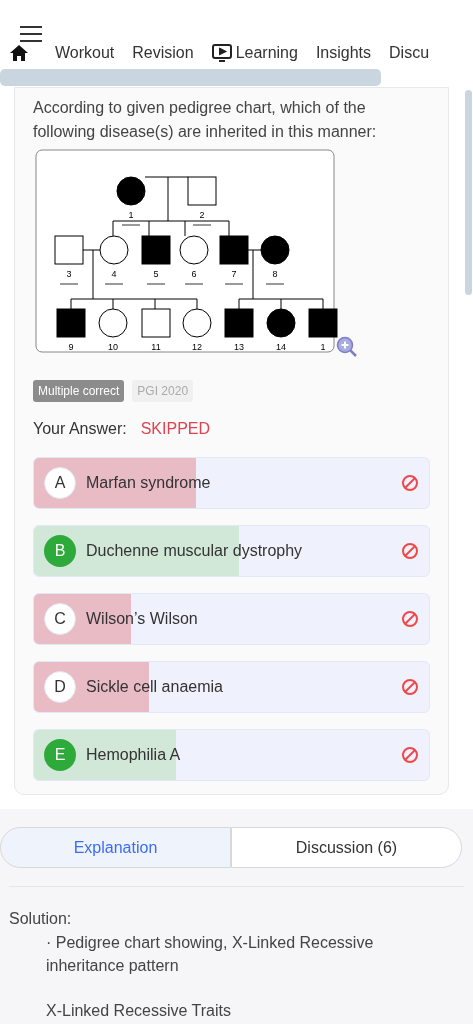 The height and width of the screenshot is (1024, 473). What do you see at coordinates (346, 847) in the screenshot?
I see `content-tab: Discussion (6)` at bounding box center [346, 847].